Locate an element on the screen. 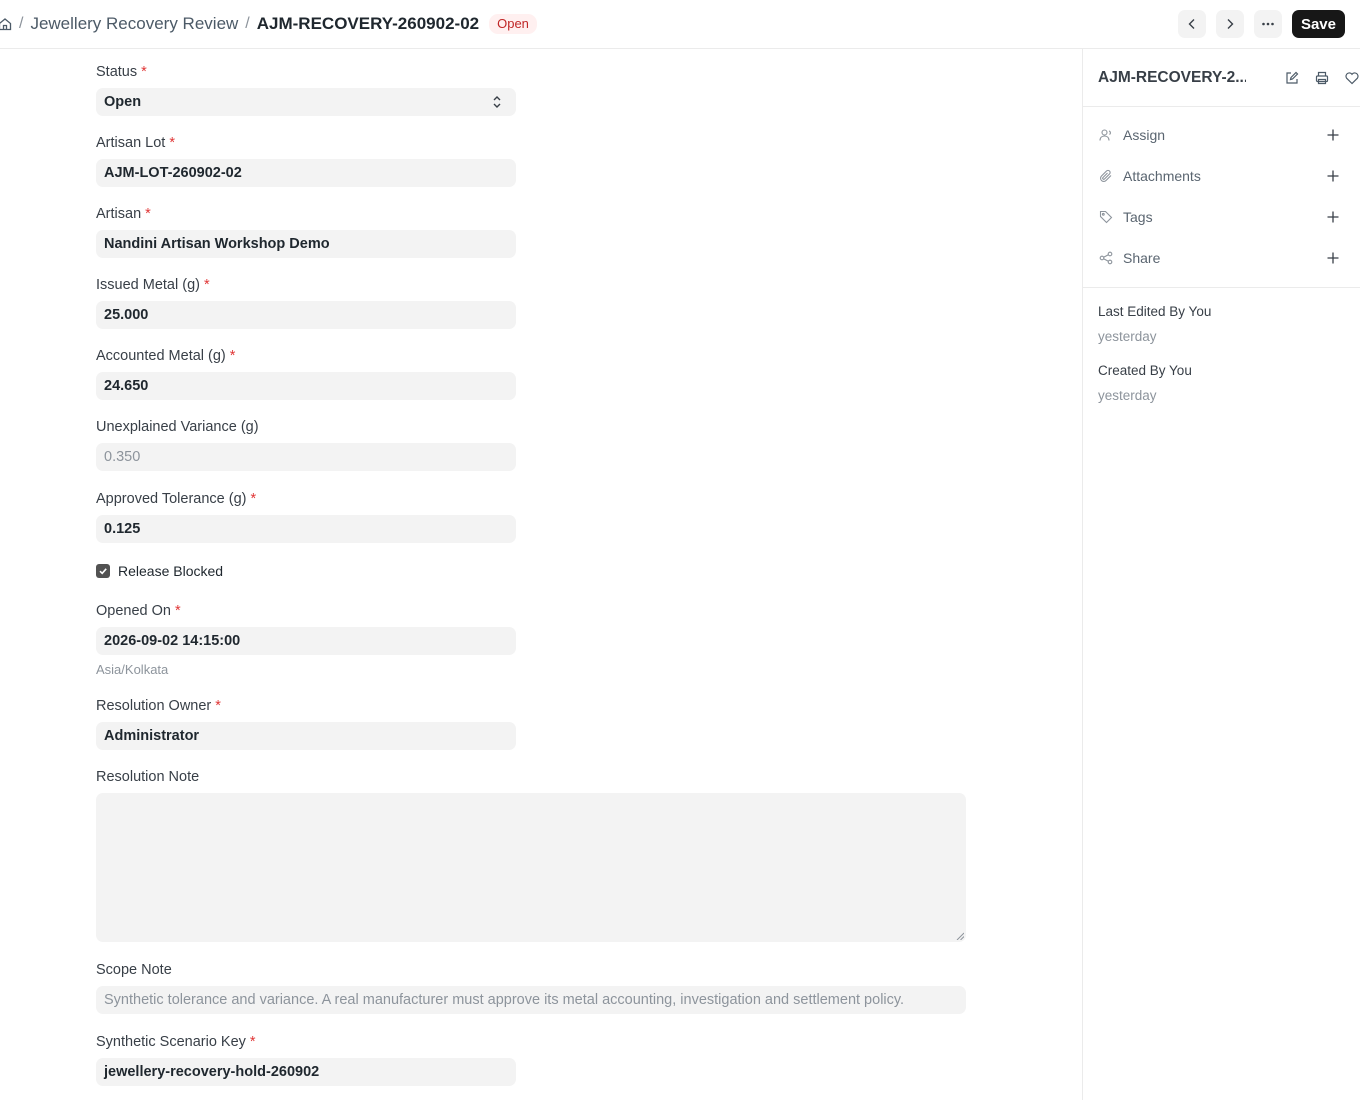 The height and width of the screenshot is (1100, 1360). share-icon is located at coordinates (1106, 258).